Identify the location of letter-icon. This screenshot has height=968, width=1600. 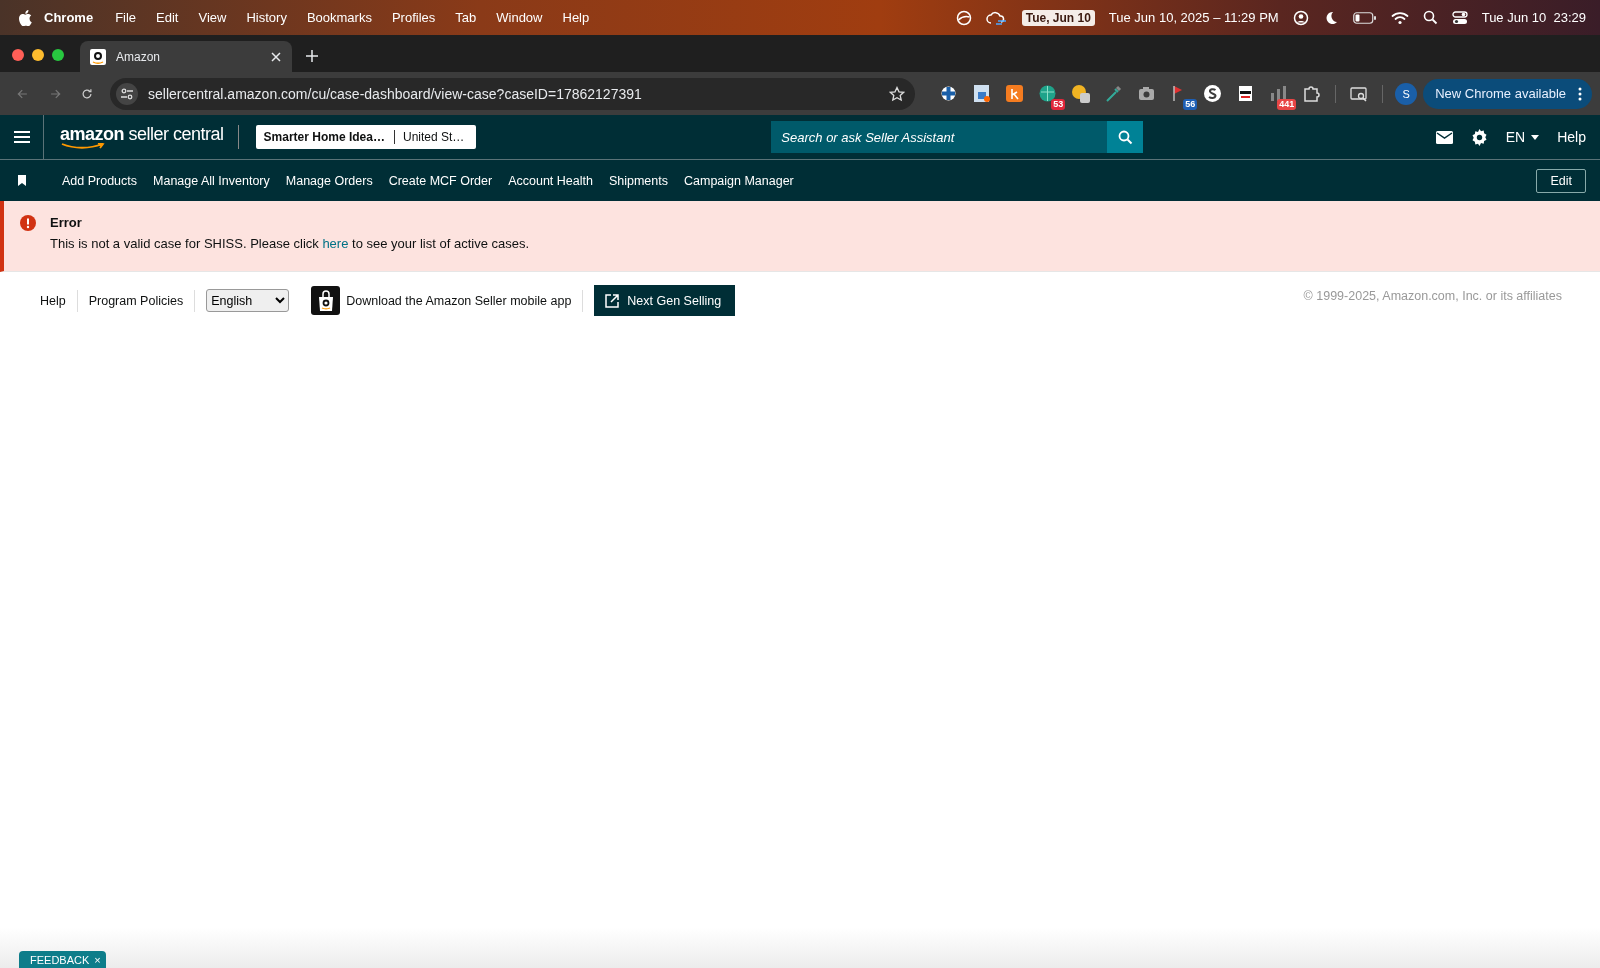
(1015, 93).